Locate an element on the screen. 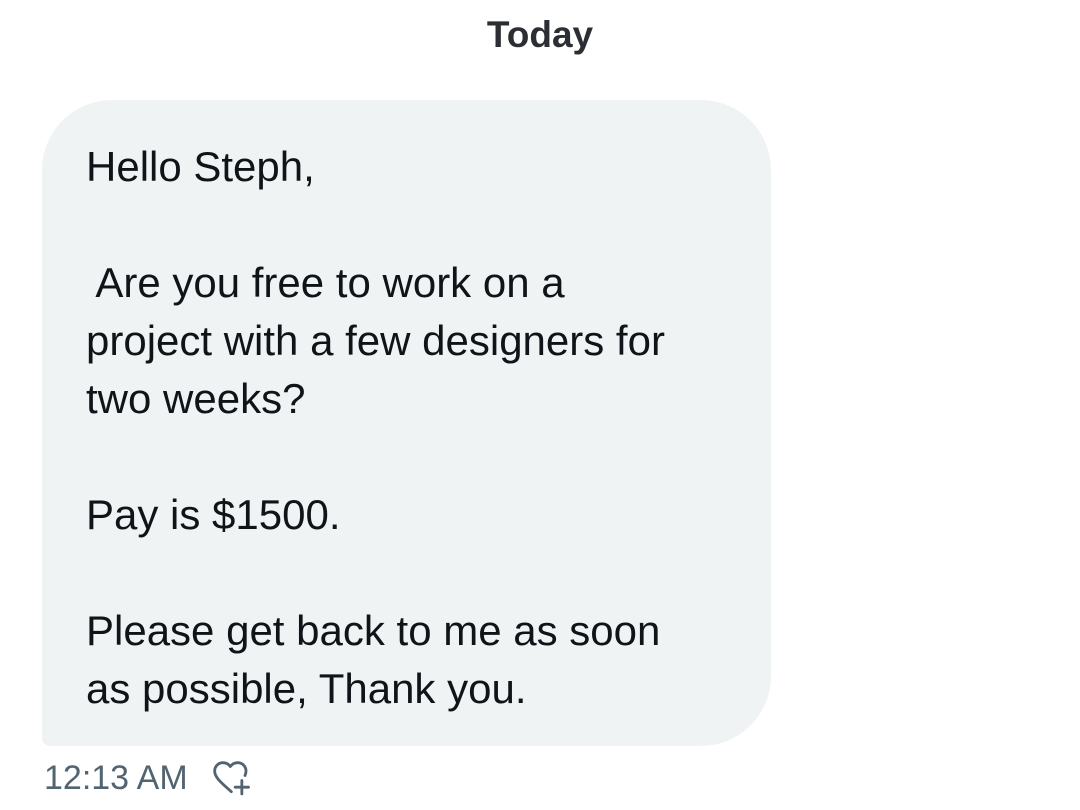 This screenshot has width=1080, height=810. add-reaction-button is located at coordinates (231, 778).